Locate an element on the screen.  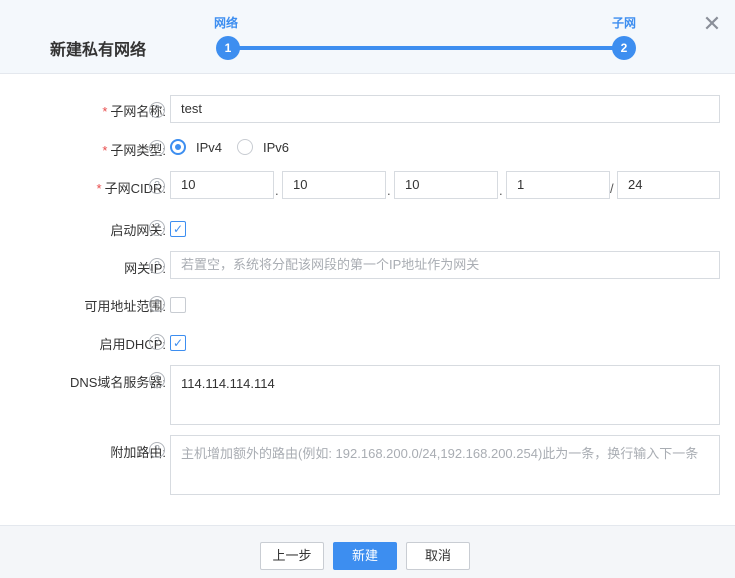
dns-textarea: 114.114.114.114 is located at coordinates (445, 395).